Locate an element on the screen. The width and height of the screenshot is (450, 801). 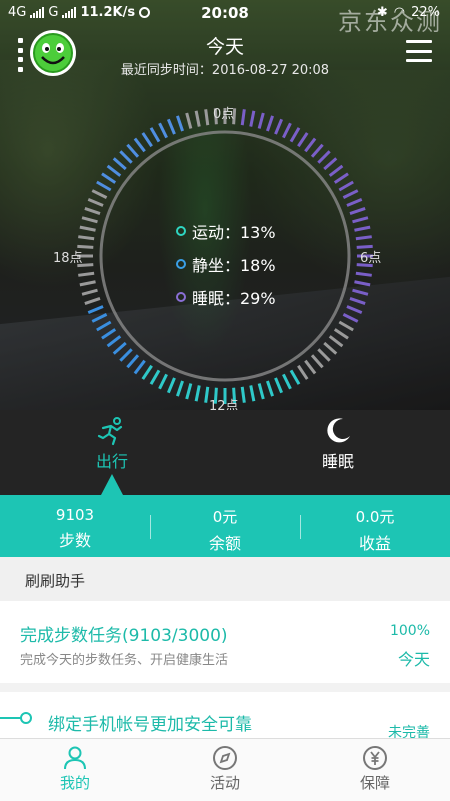
hamburger-menu-icon is located at coordinates (419, 51).